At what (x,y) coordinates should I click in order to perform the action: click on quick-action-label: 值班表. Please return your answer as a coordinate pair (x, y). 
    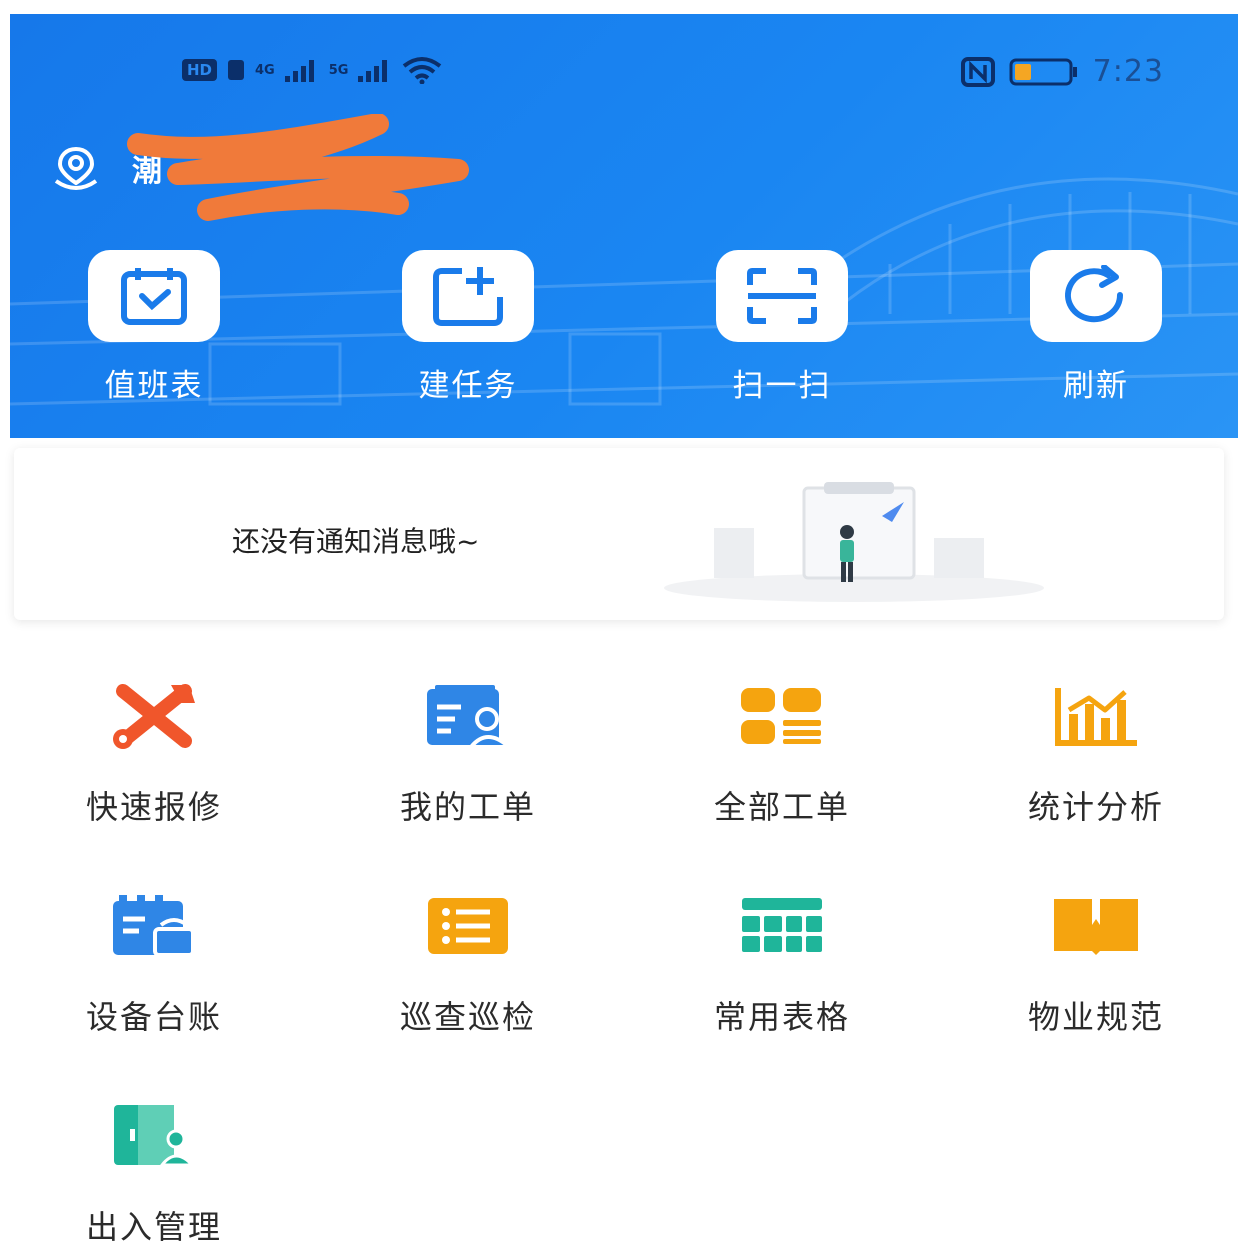
    Looking at the image, I should click on (154, 386).